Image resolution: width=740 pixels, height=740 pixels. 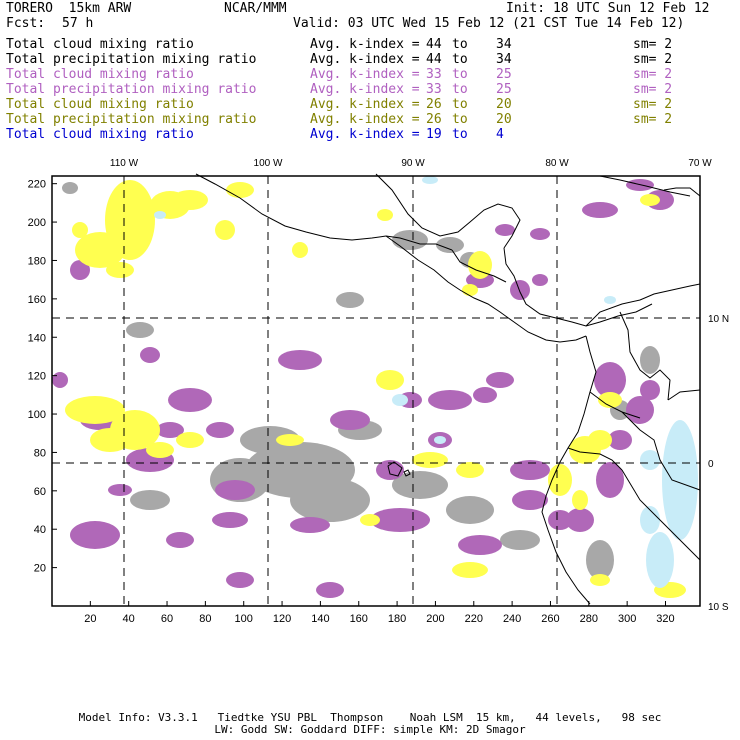 What do you see at coordinates (643, 305) in the screenshot?
I see `coastline-south-america-north` at bounding box center [643, 305].